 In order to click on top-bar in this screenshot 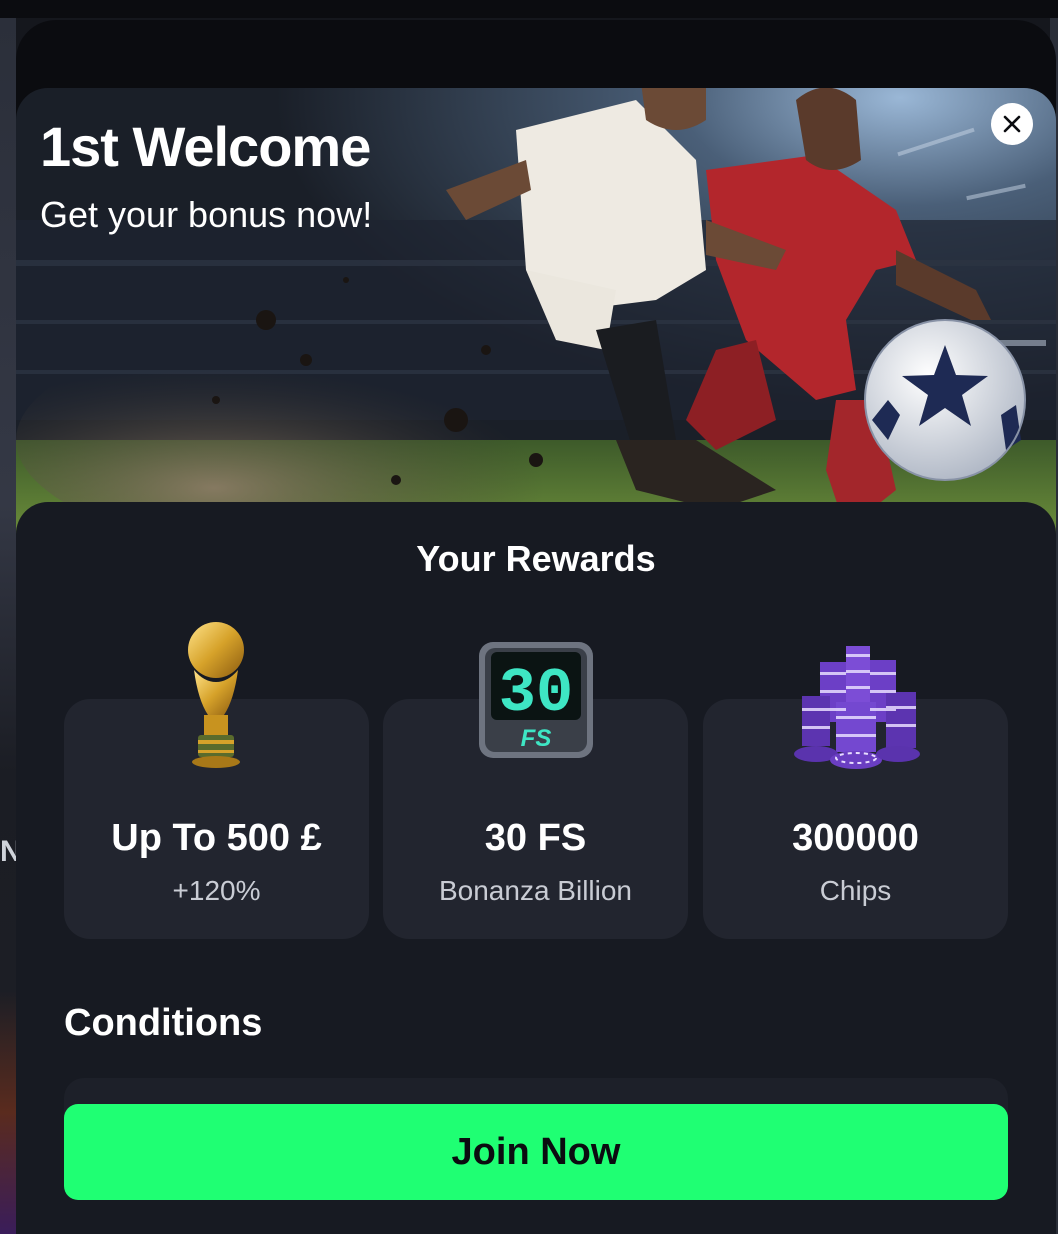, I will do `click(529, 9)`.